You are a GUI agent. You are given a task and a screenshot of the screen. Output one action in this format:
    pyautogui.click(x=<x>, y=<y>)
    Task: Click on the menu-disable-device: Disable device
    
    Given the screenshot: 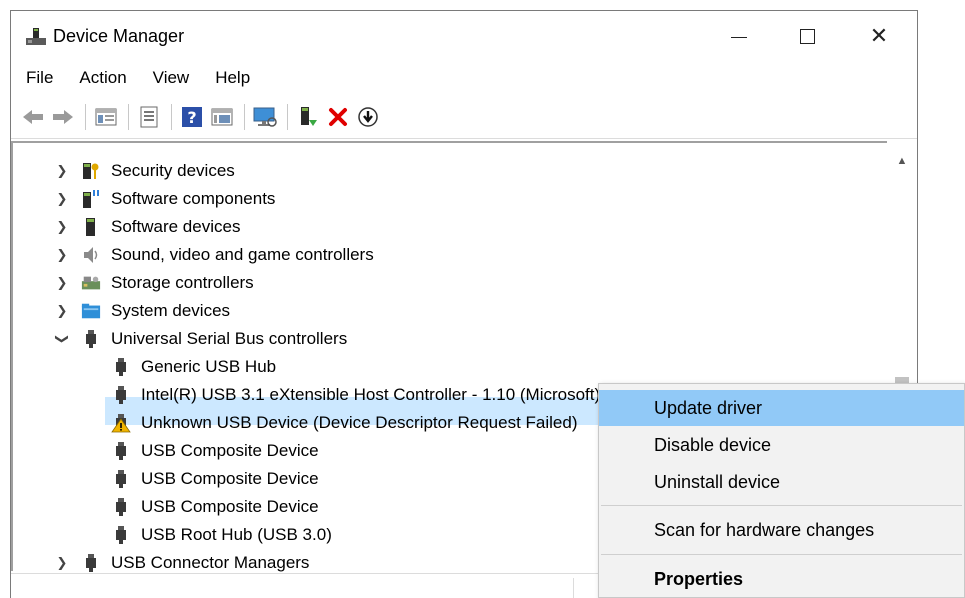 What is the action you would take?
    pyautogui.click(x=781, y=445)
    